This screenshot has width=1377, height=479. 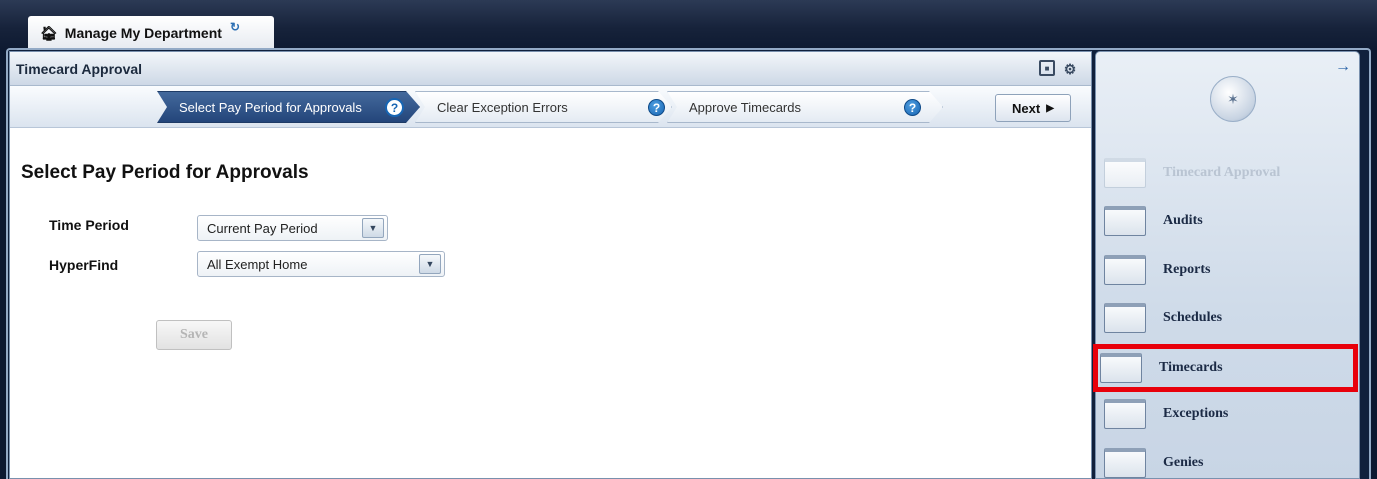 What do you see at coordinates (257, 264) in the screenshot?
I see `hyperfind-value: All Exempt Home` at bounding box center [257, 264].